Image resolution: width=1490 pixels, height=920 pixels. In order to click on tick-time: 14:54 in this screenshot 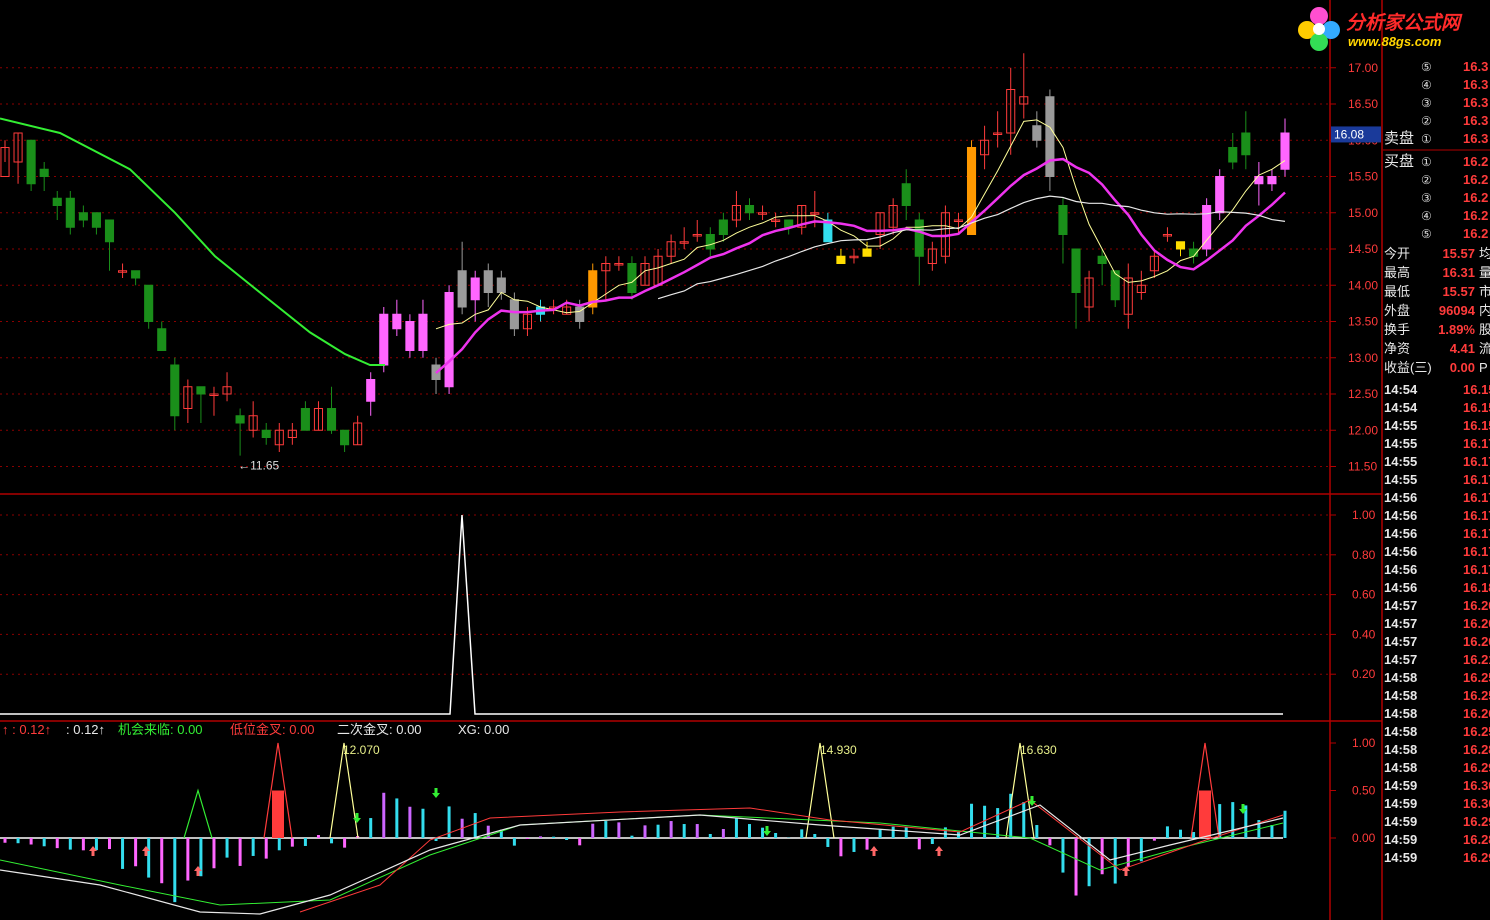, I will do `click(1401, 407)`.